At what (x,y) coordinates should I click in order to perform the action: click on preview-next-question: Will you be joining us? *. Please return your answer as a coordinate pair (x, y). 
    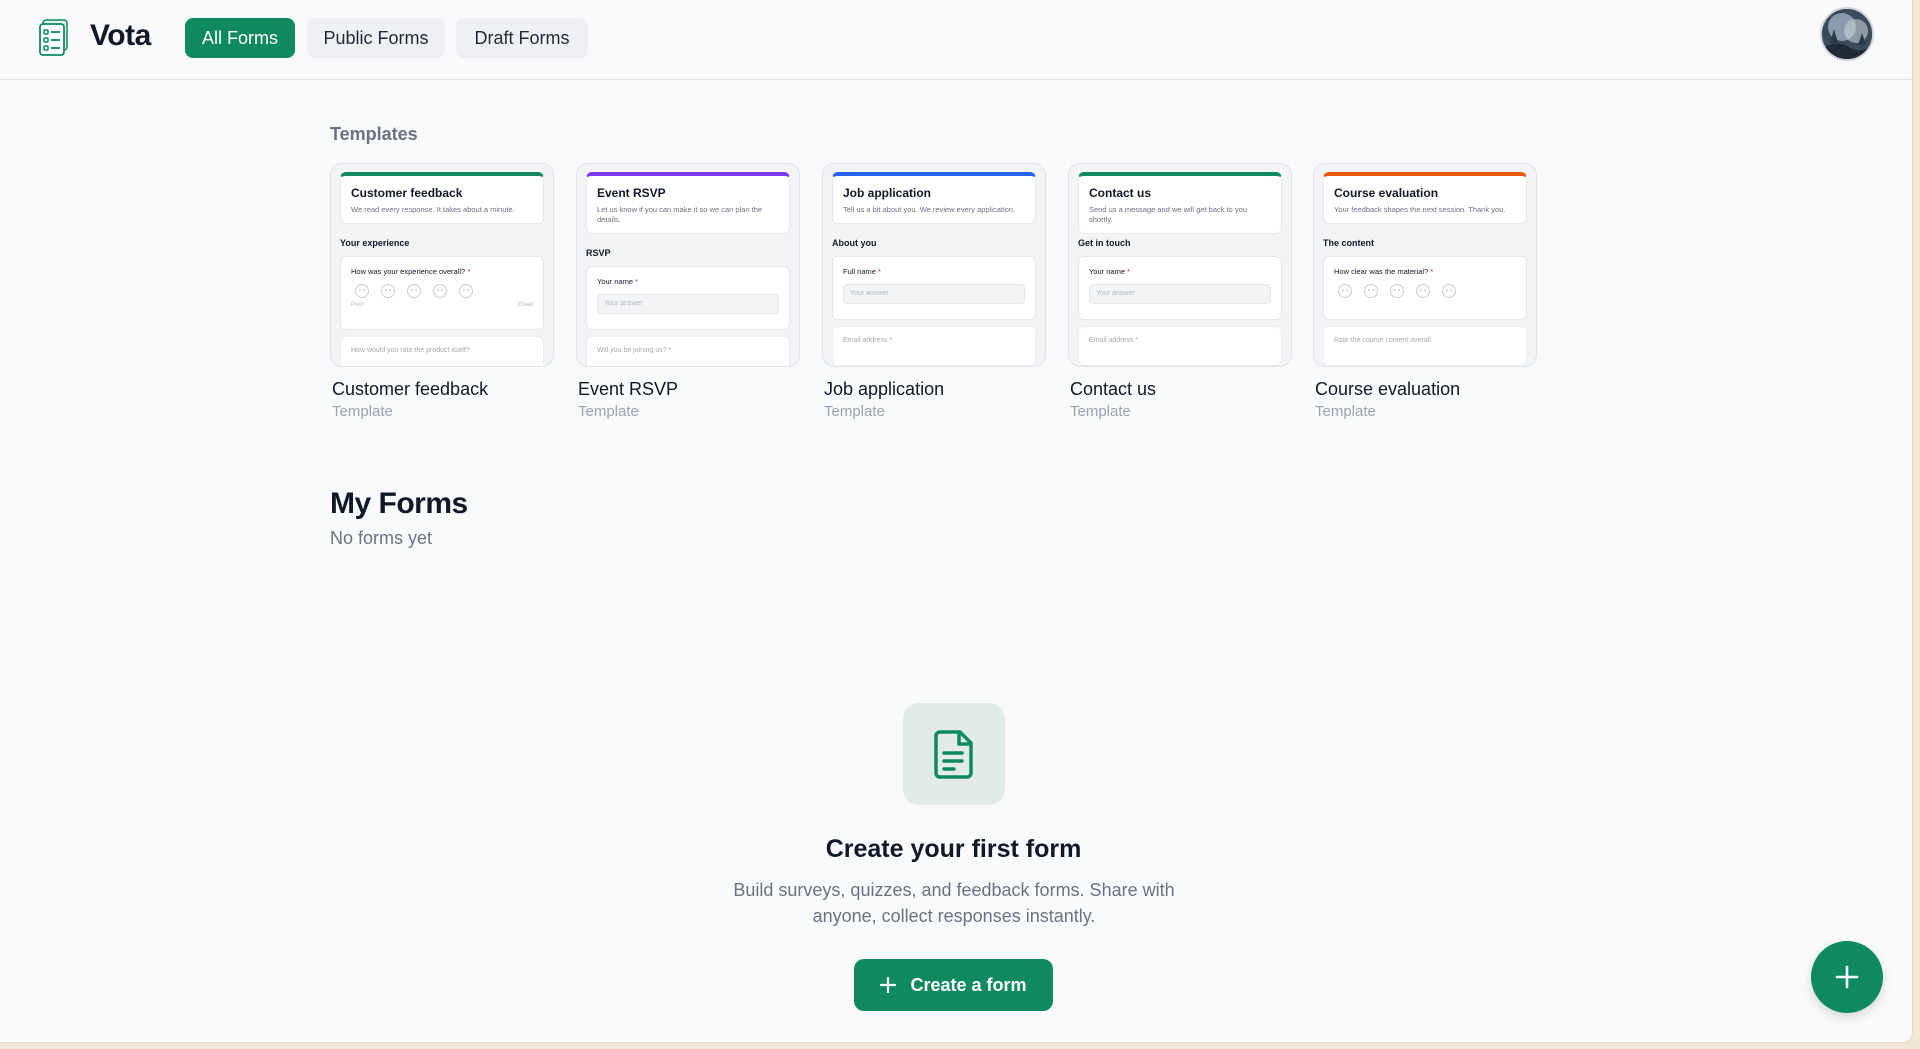
    Looking at the image, I should click on (688, 351).